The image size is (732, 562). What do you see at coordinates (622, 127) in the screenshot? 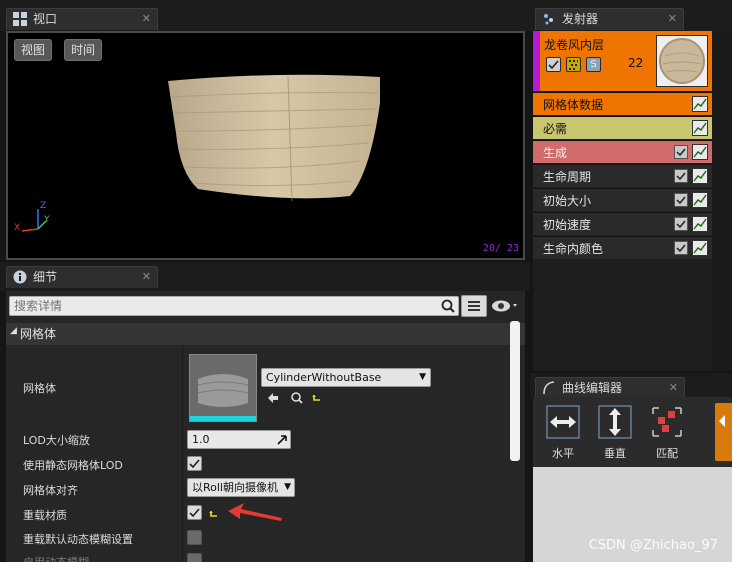
I see `module-required: 必需` at bounding box center [622, 127].